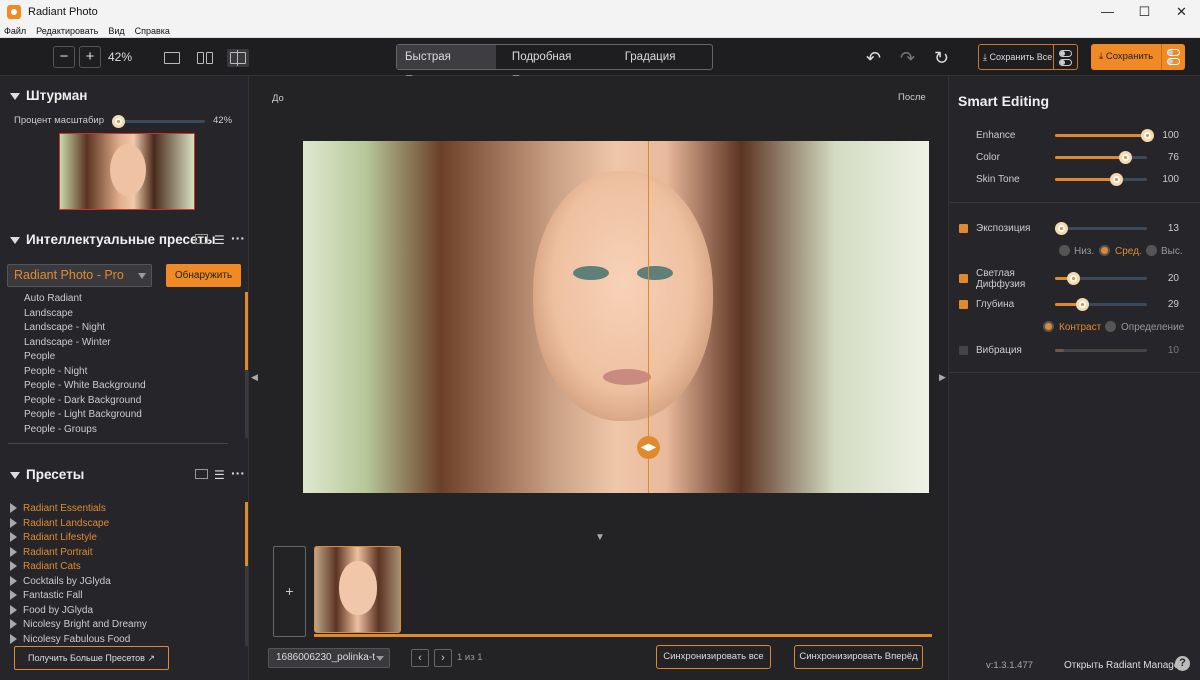 The image size is (1200, 680). What do you see at coordinates (78, 625) in the screenshot?
I see `preset-folder-item: Nicolesy Bright and Dreamy` at bounding box center [78, 625].